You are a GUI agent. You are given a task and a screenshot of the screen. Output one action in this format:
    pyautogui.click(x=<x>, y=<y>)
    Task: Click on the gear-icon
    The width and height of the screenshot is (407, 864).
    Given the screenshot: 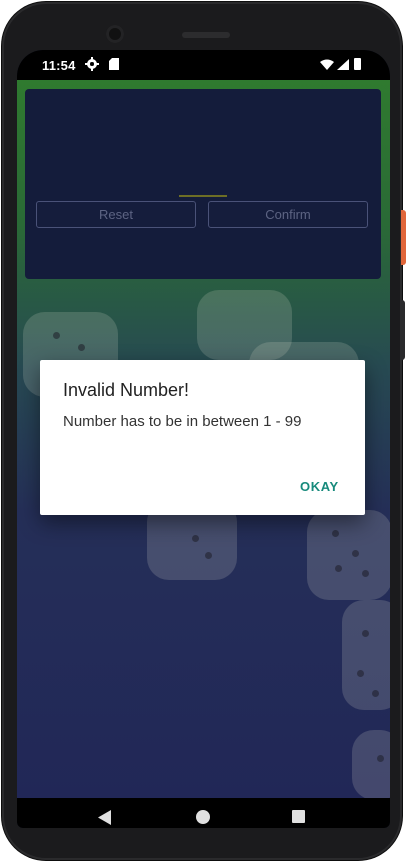 What is the action you would take?
    pyautogui.click(x=92, y=64)
    